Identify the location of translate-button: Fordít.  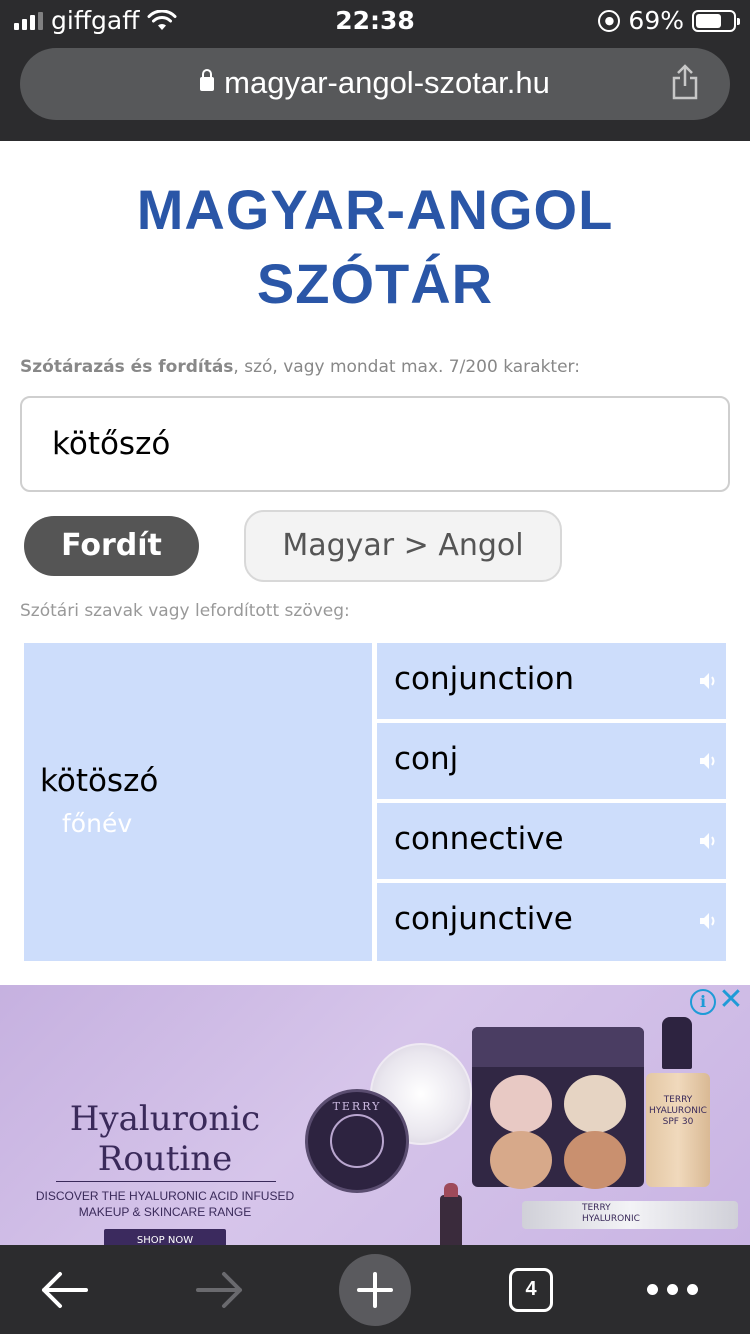
(111, 546).